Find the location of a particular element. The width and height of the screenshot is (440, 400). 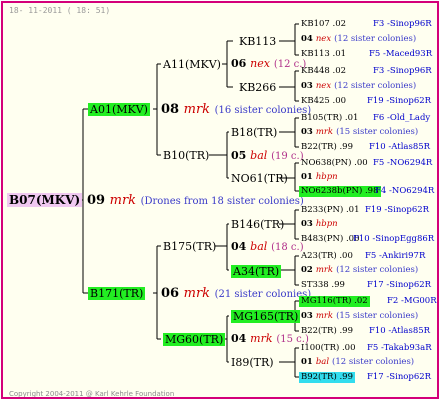

leaf-registry: F2 -MG00R is located at coordinates (412, 301).